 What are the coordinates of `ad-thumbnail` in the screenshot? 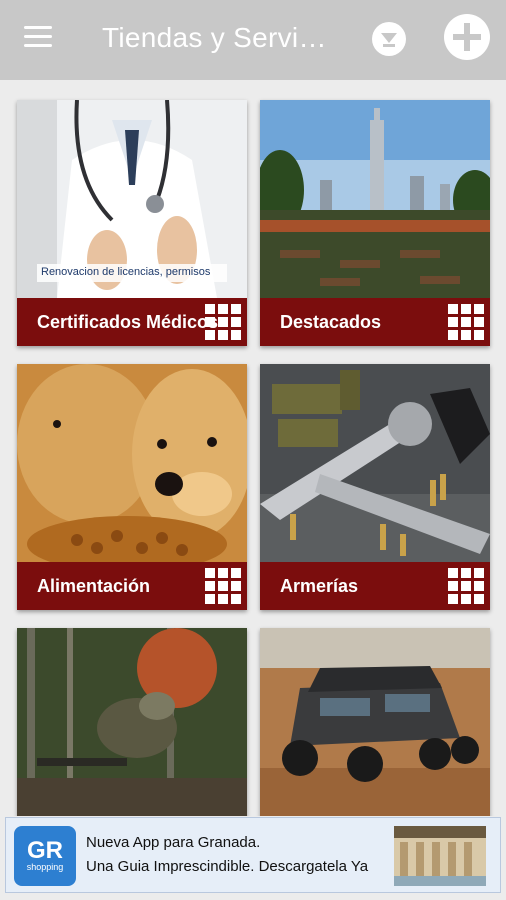 It's located at (440, 856).